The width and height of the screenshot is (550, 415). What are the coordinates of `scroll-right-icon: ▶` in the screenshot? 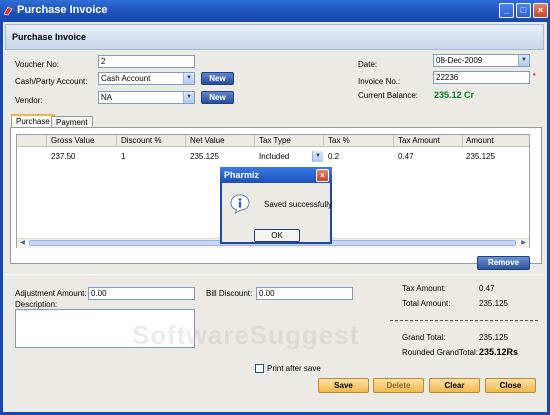 It's located at (523, 243).